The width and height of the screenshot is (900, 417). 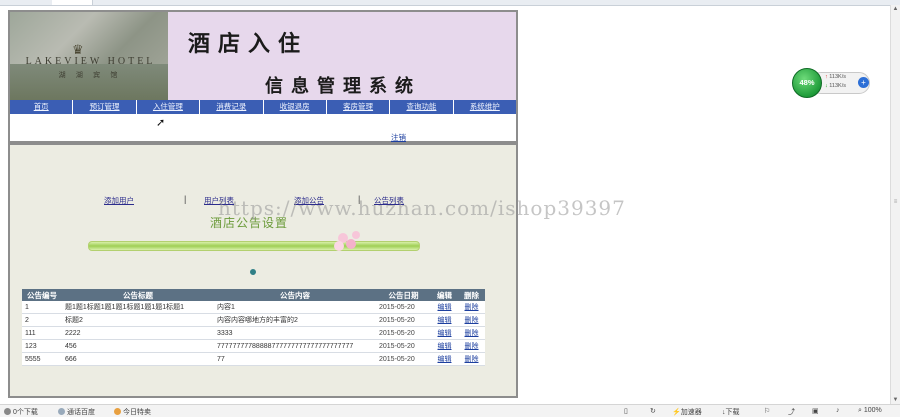 What do you see at coordinates (42, 307) in the screenshot?
I see `cell-id: 1` at bounding box center [42, 307].